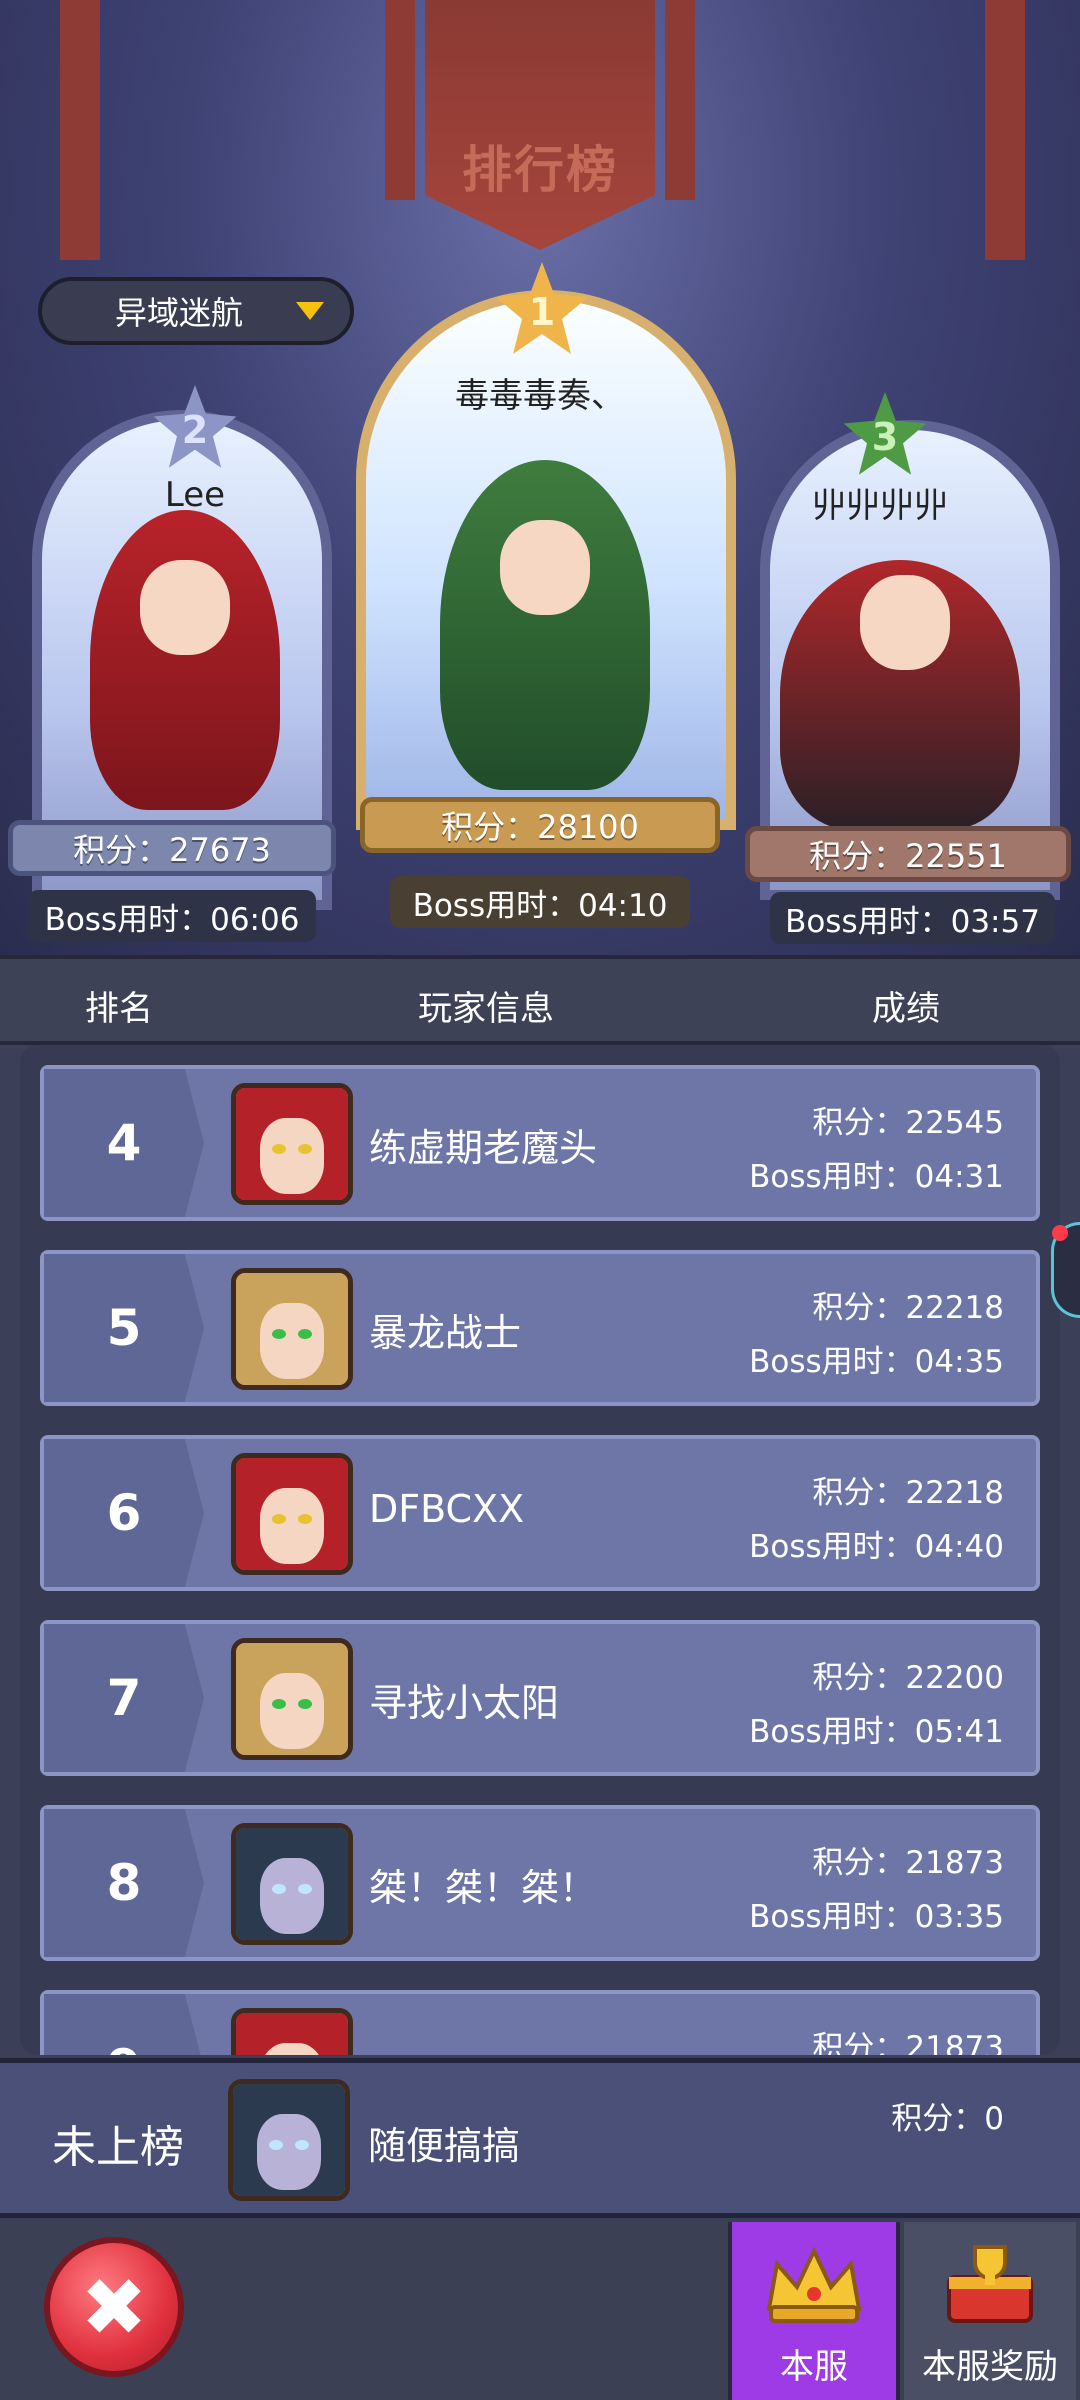 The height and width of the screenshot is (2400, 1080). I want to click on table-row: 4 练虚期老魔头 积分：22545 Boss用时：04:31, so click(540, 1143).